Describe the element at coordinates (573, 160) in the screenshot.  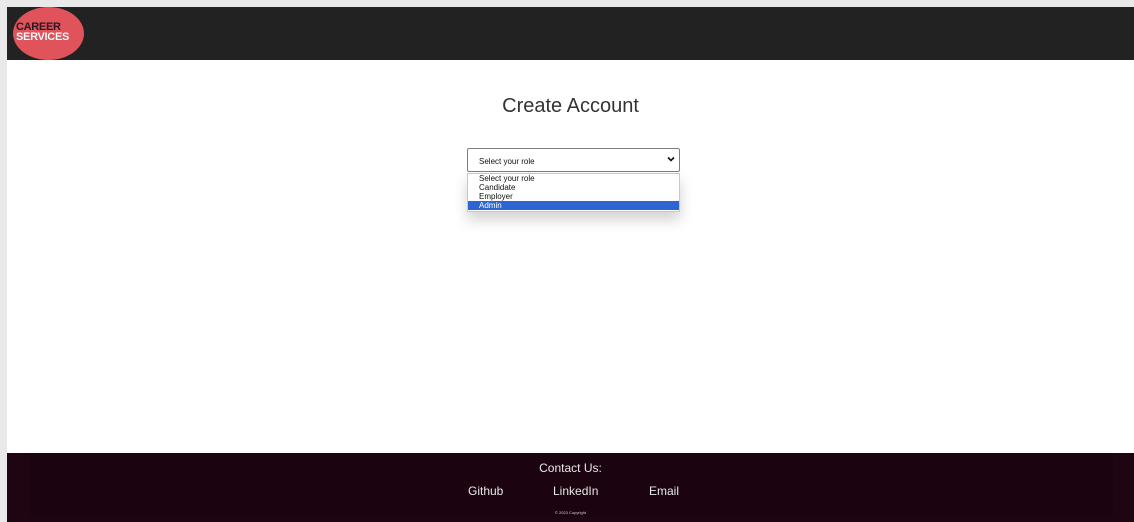
I see `role-select: Select your role` at that location.